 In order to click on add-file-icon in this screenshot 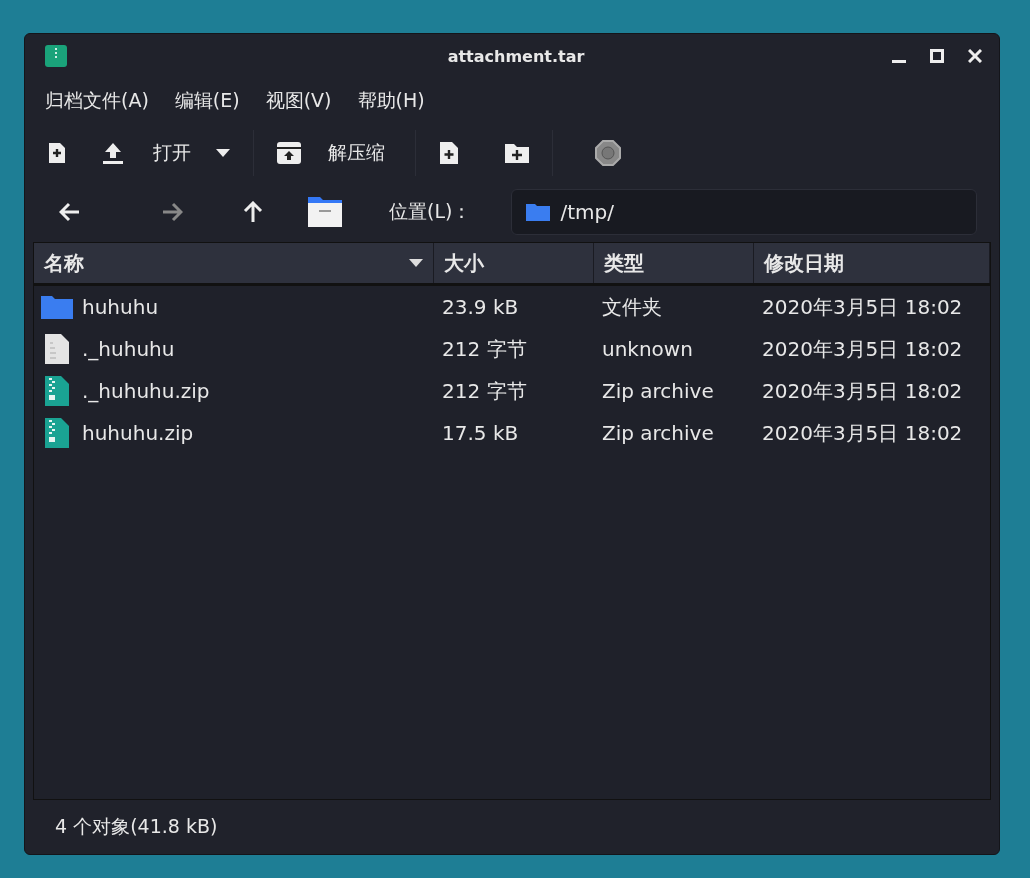, I will do `click(449, 153)`.